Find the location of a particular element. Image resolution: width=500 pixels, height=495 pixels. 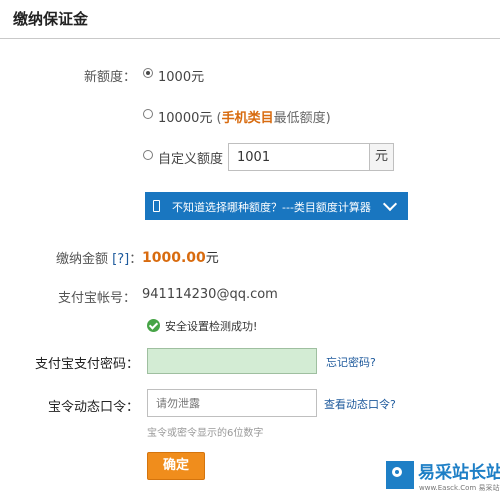

security-status: 安全设置检测成功! is located at coordinates (211, 326).